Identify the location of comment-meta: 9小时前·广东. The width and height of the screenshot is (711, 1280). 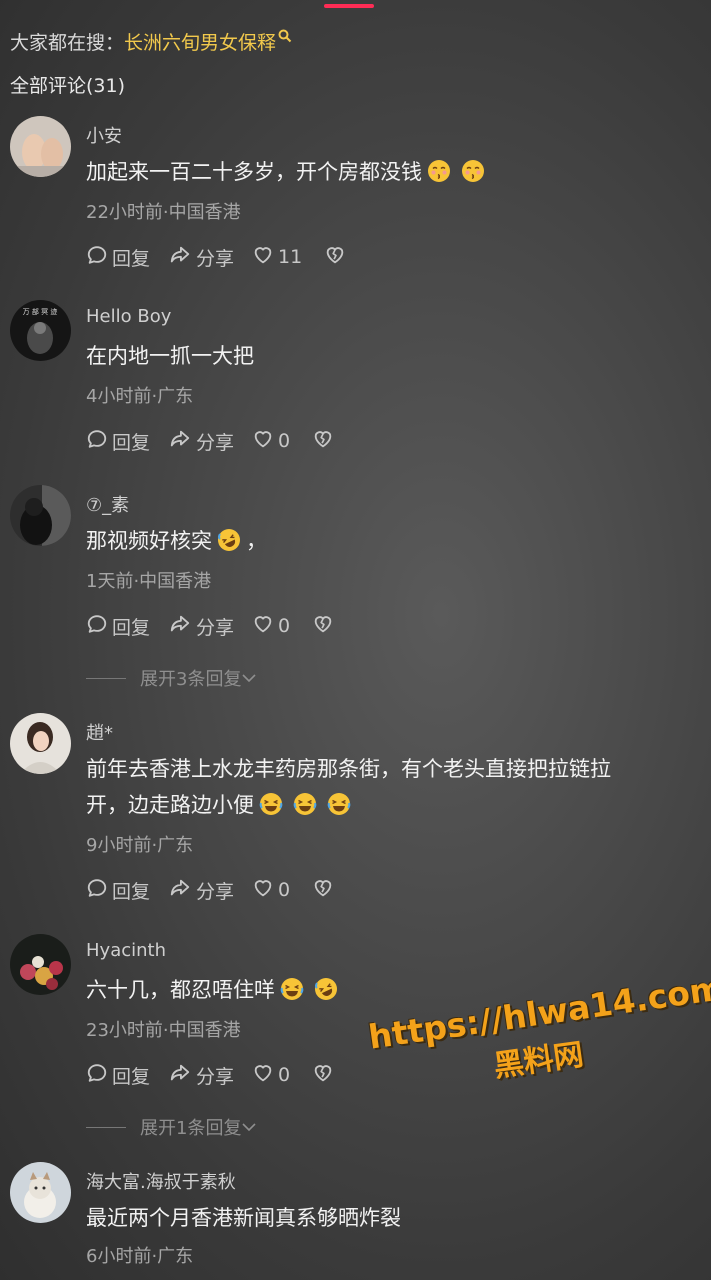
(140, 845).